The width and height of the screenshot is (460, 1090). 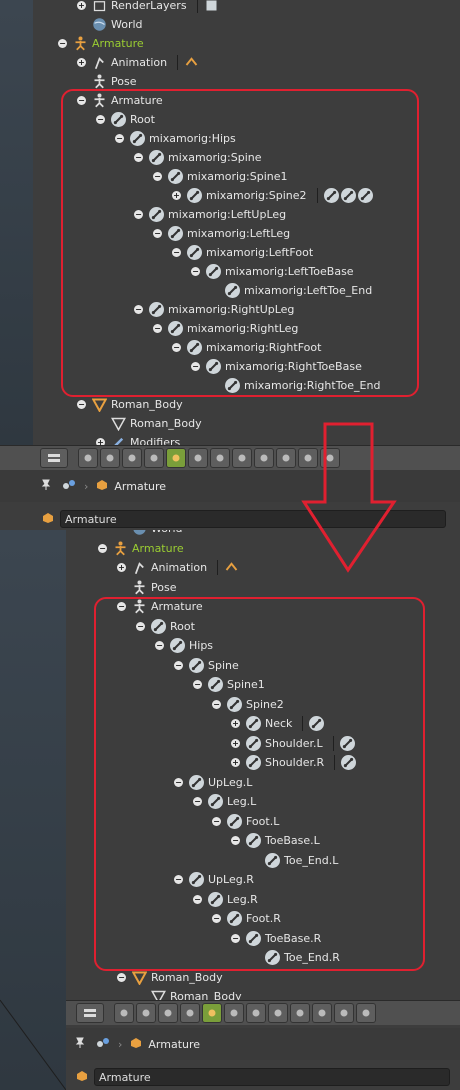 What do you see at coordinates (272, 1077) in the screenshot?
I see `datablock-name-field: Armature` at bounding box center [272, 1077].